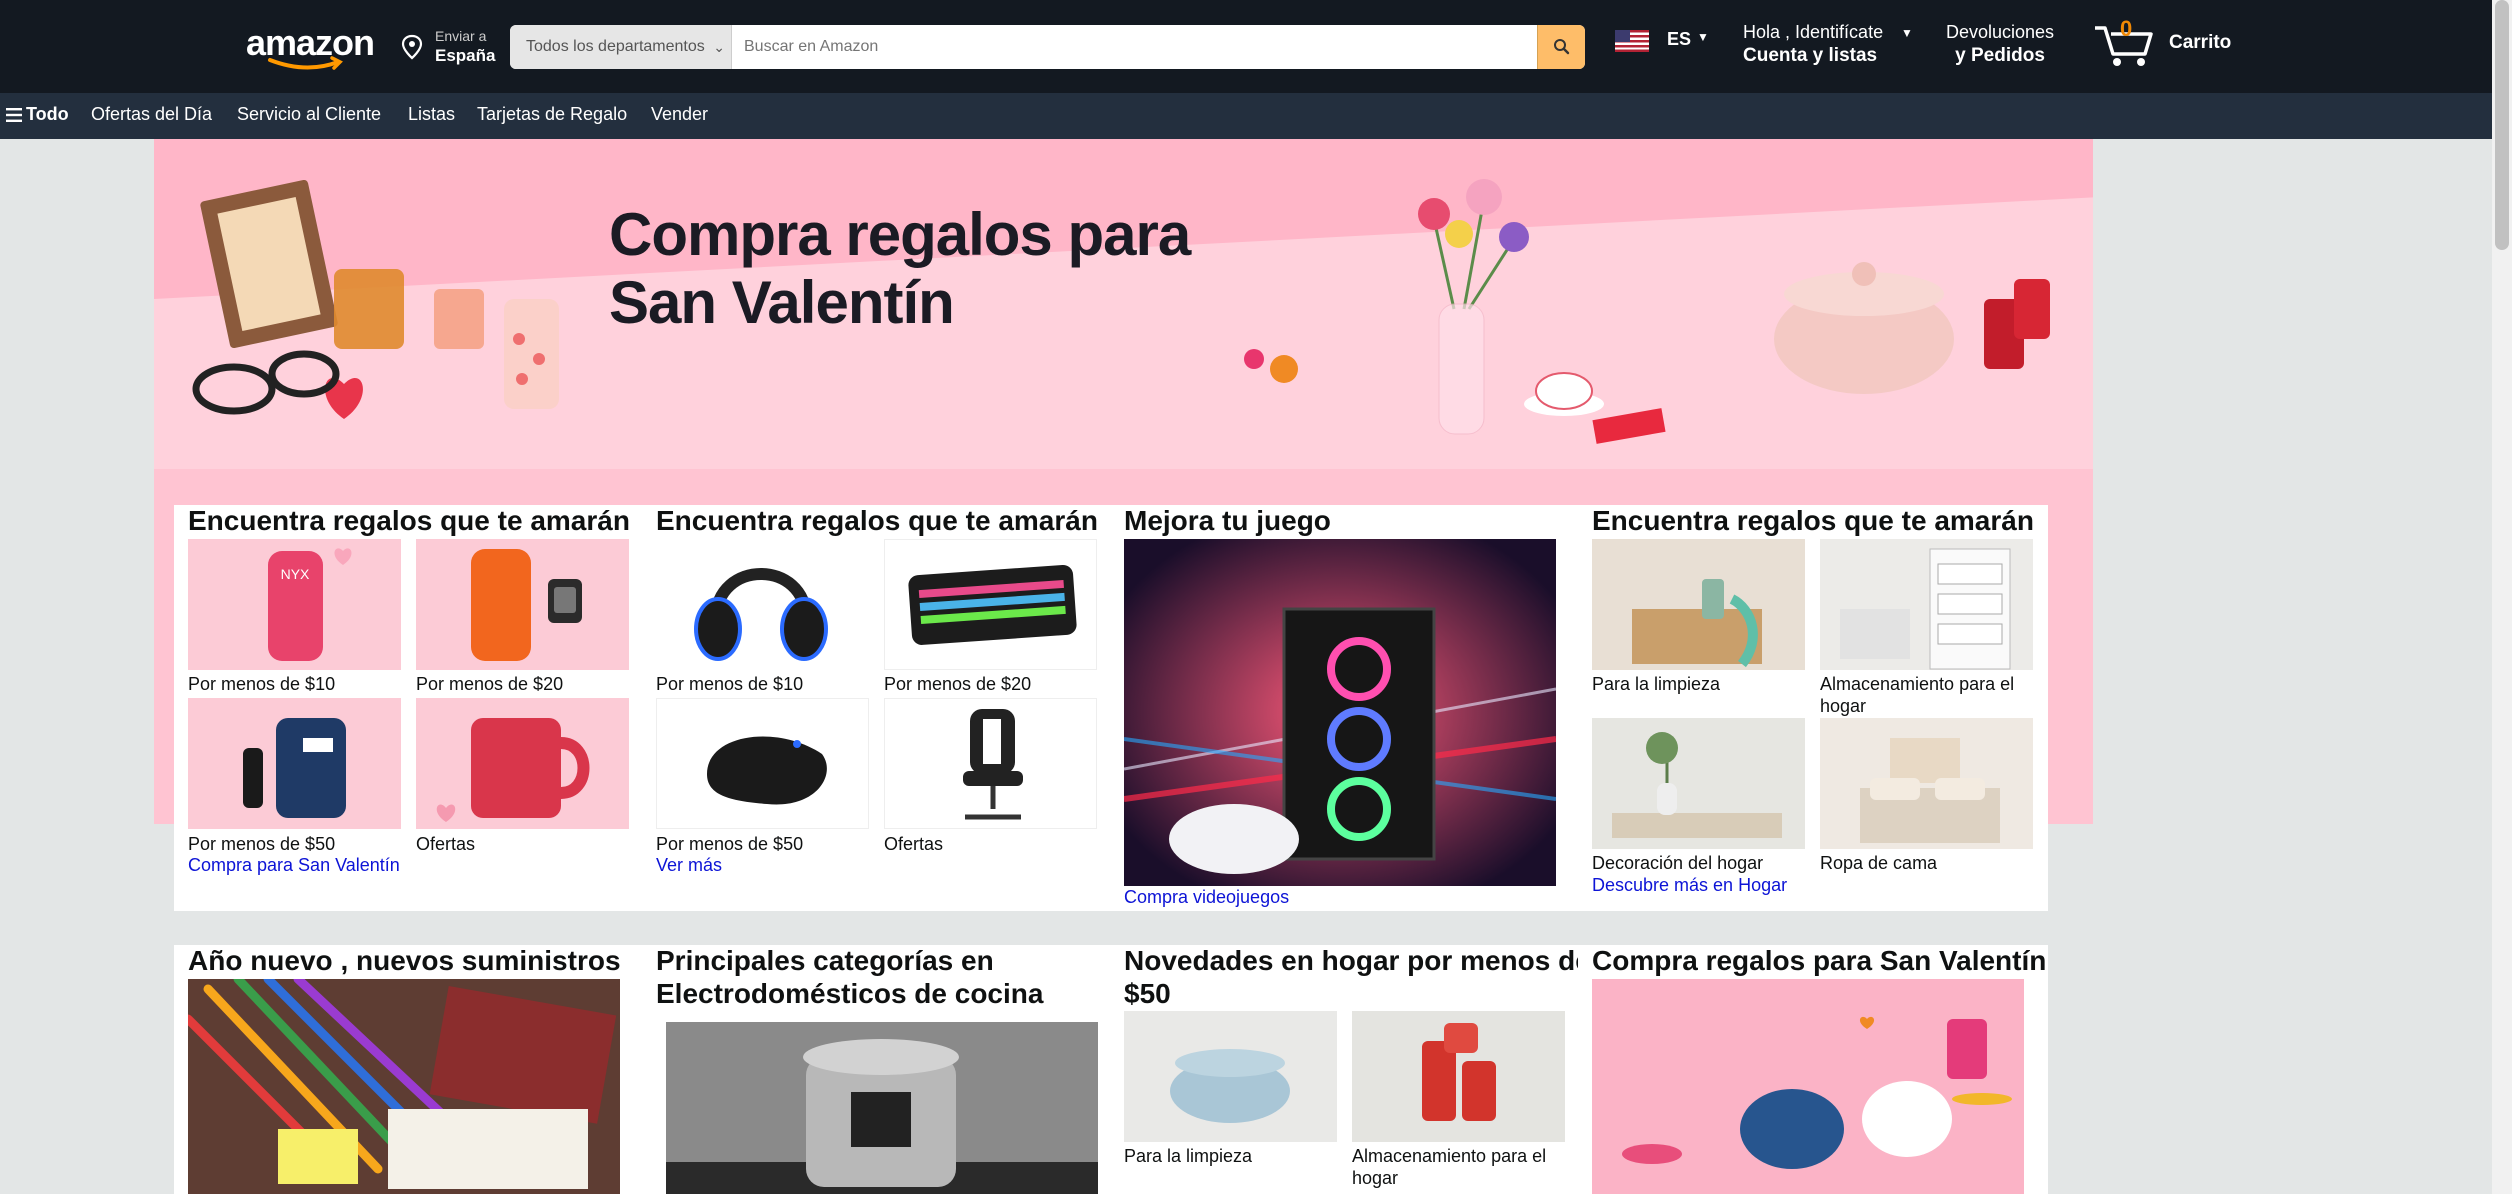 This screenshot has height=1194, width=2512. I want to click on tile-under-10: NYX, so click(294, 604).